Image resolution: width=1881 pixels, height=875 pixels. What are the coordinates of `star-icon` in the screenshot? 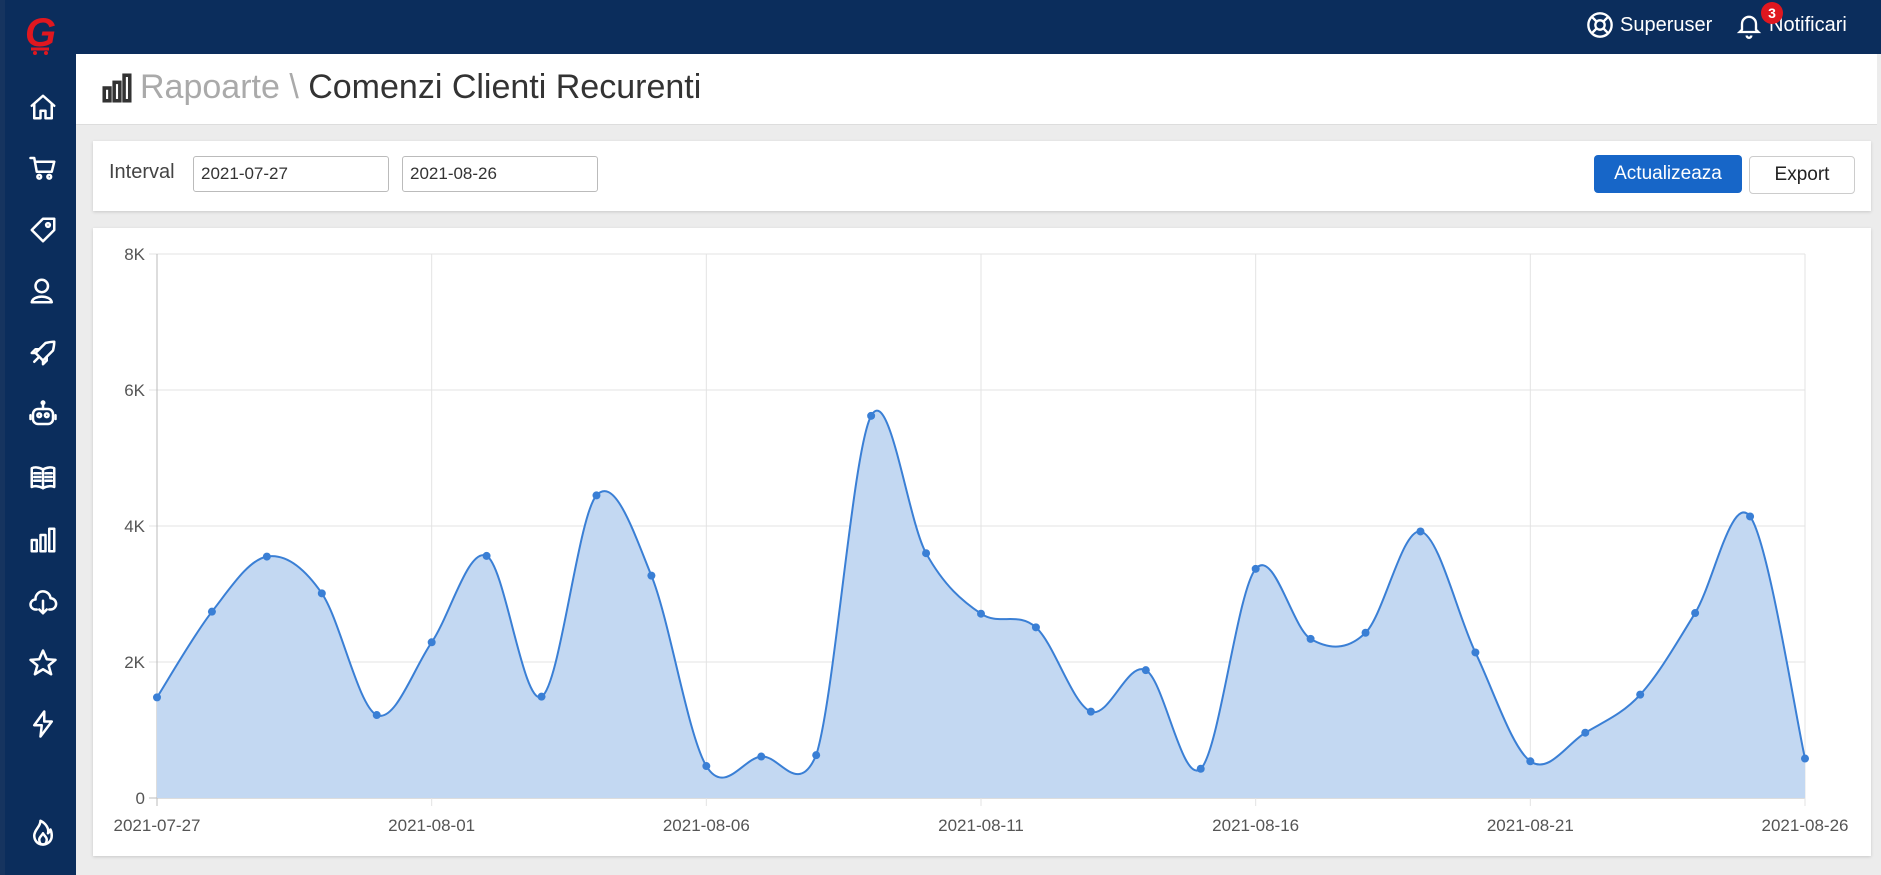 It's located at (43, 662).